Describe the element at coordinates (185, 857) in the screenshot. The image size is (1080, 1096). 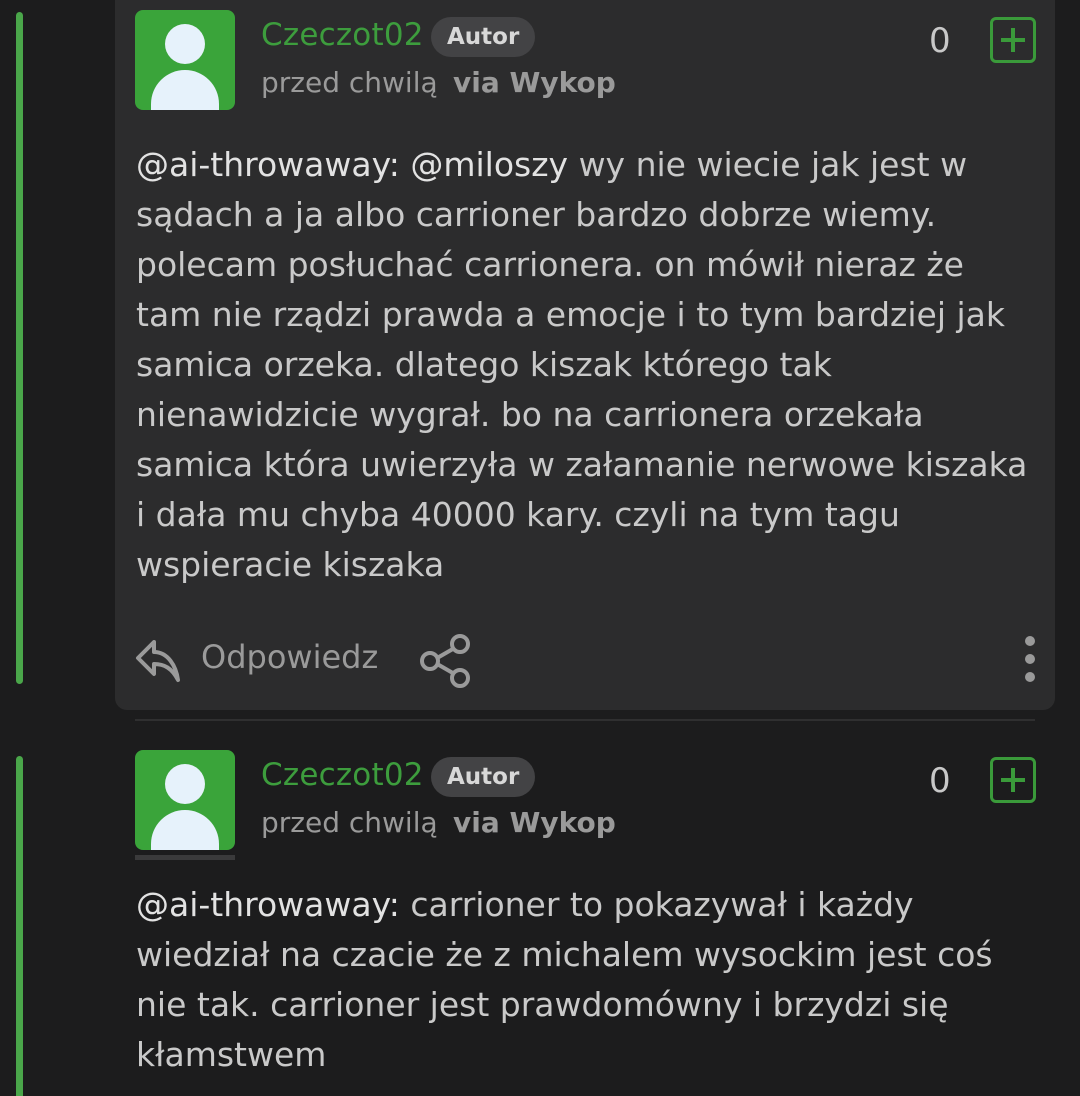
I see `avatar-underline` at that location.